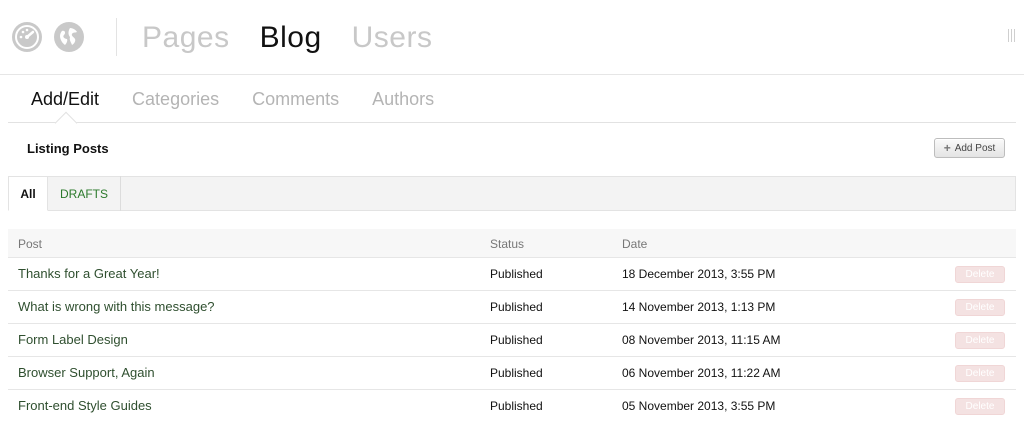 The image size is (1024, 422). Describe the element at coordinates (699, 406) in the screenshot. I see `post-date: 05 November 2013, 3:55 PM` at that location.